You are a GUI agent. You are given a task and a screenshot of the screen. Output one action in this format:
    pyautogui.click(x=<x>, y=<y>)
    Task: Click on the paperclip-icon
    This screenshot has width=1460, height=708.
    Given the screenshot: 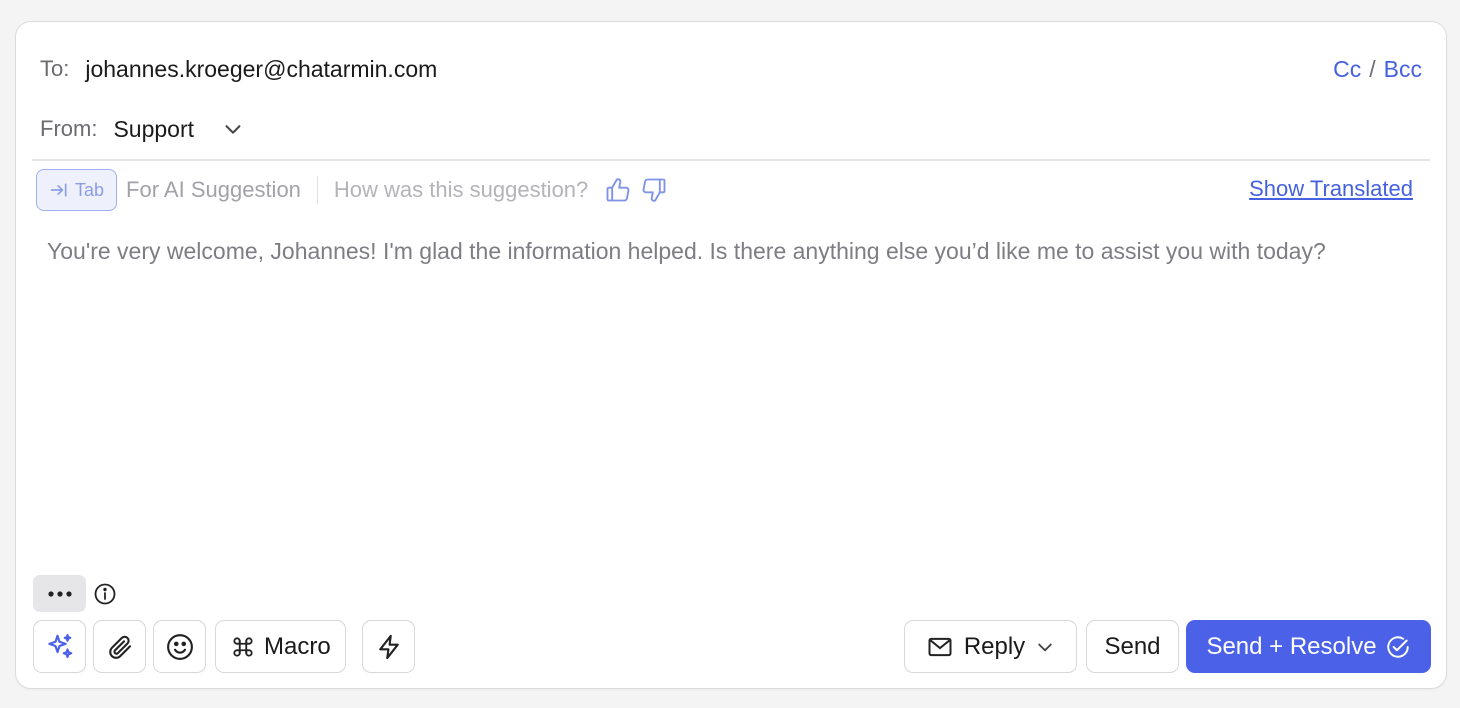 What is the action you would take?
    pyautogui.click(x=120, y=647)
    